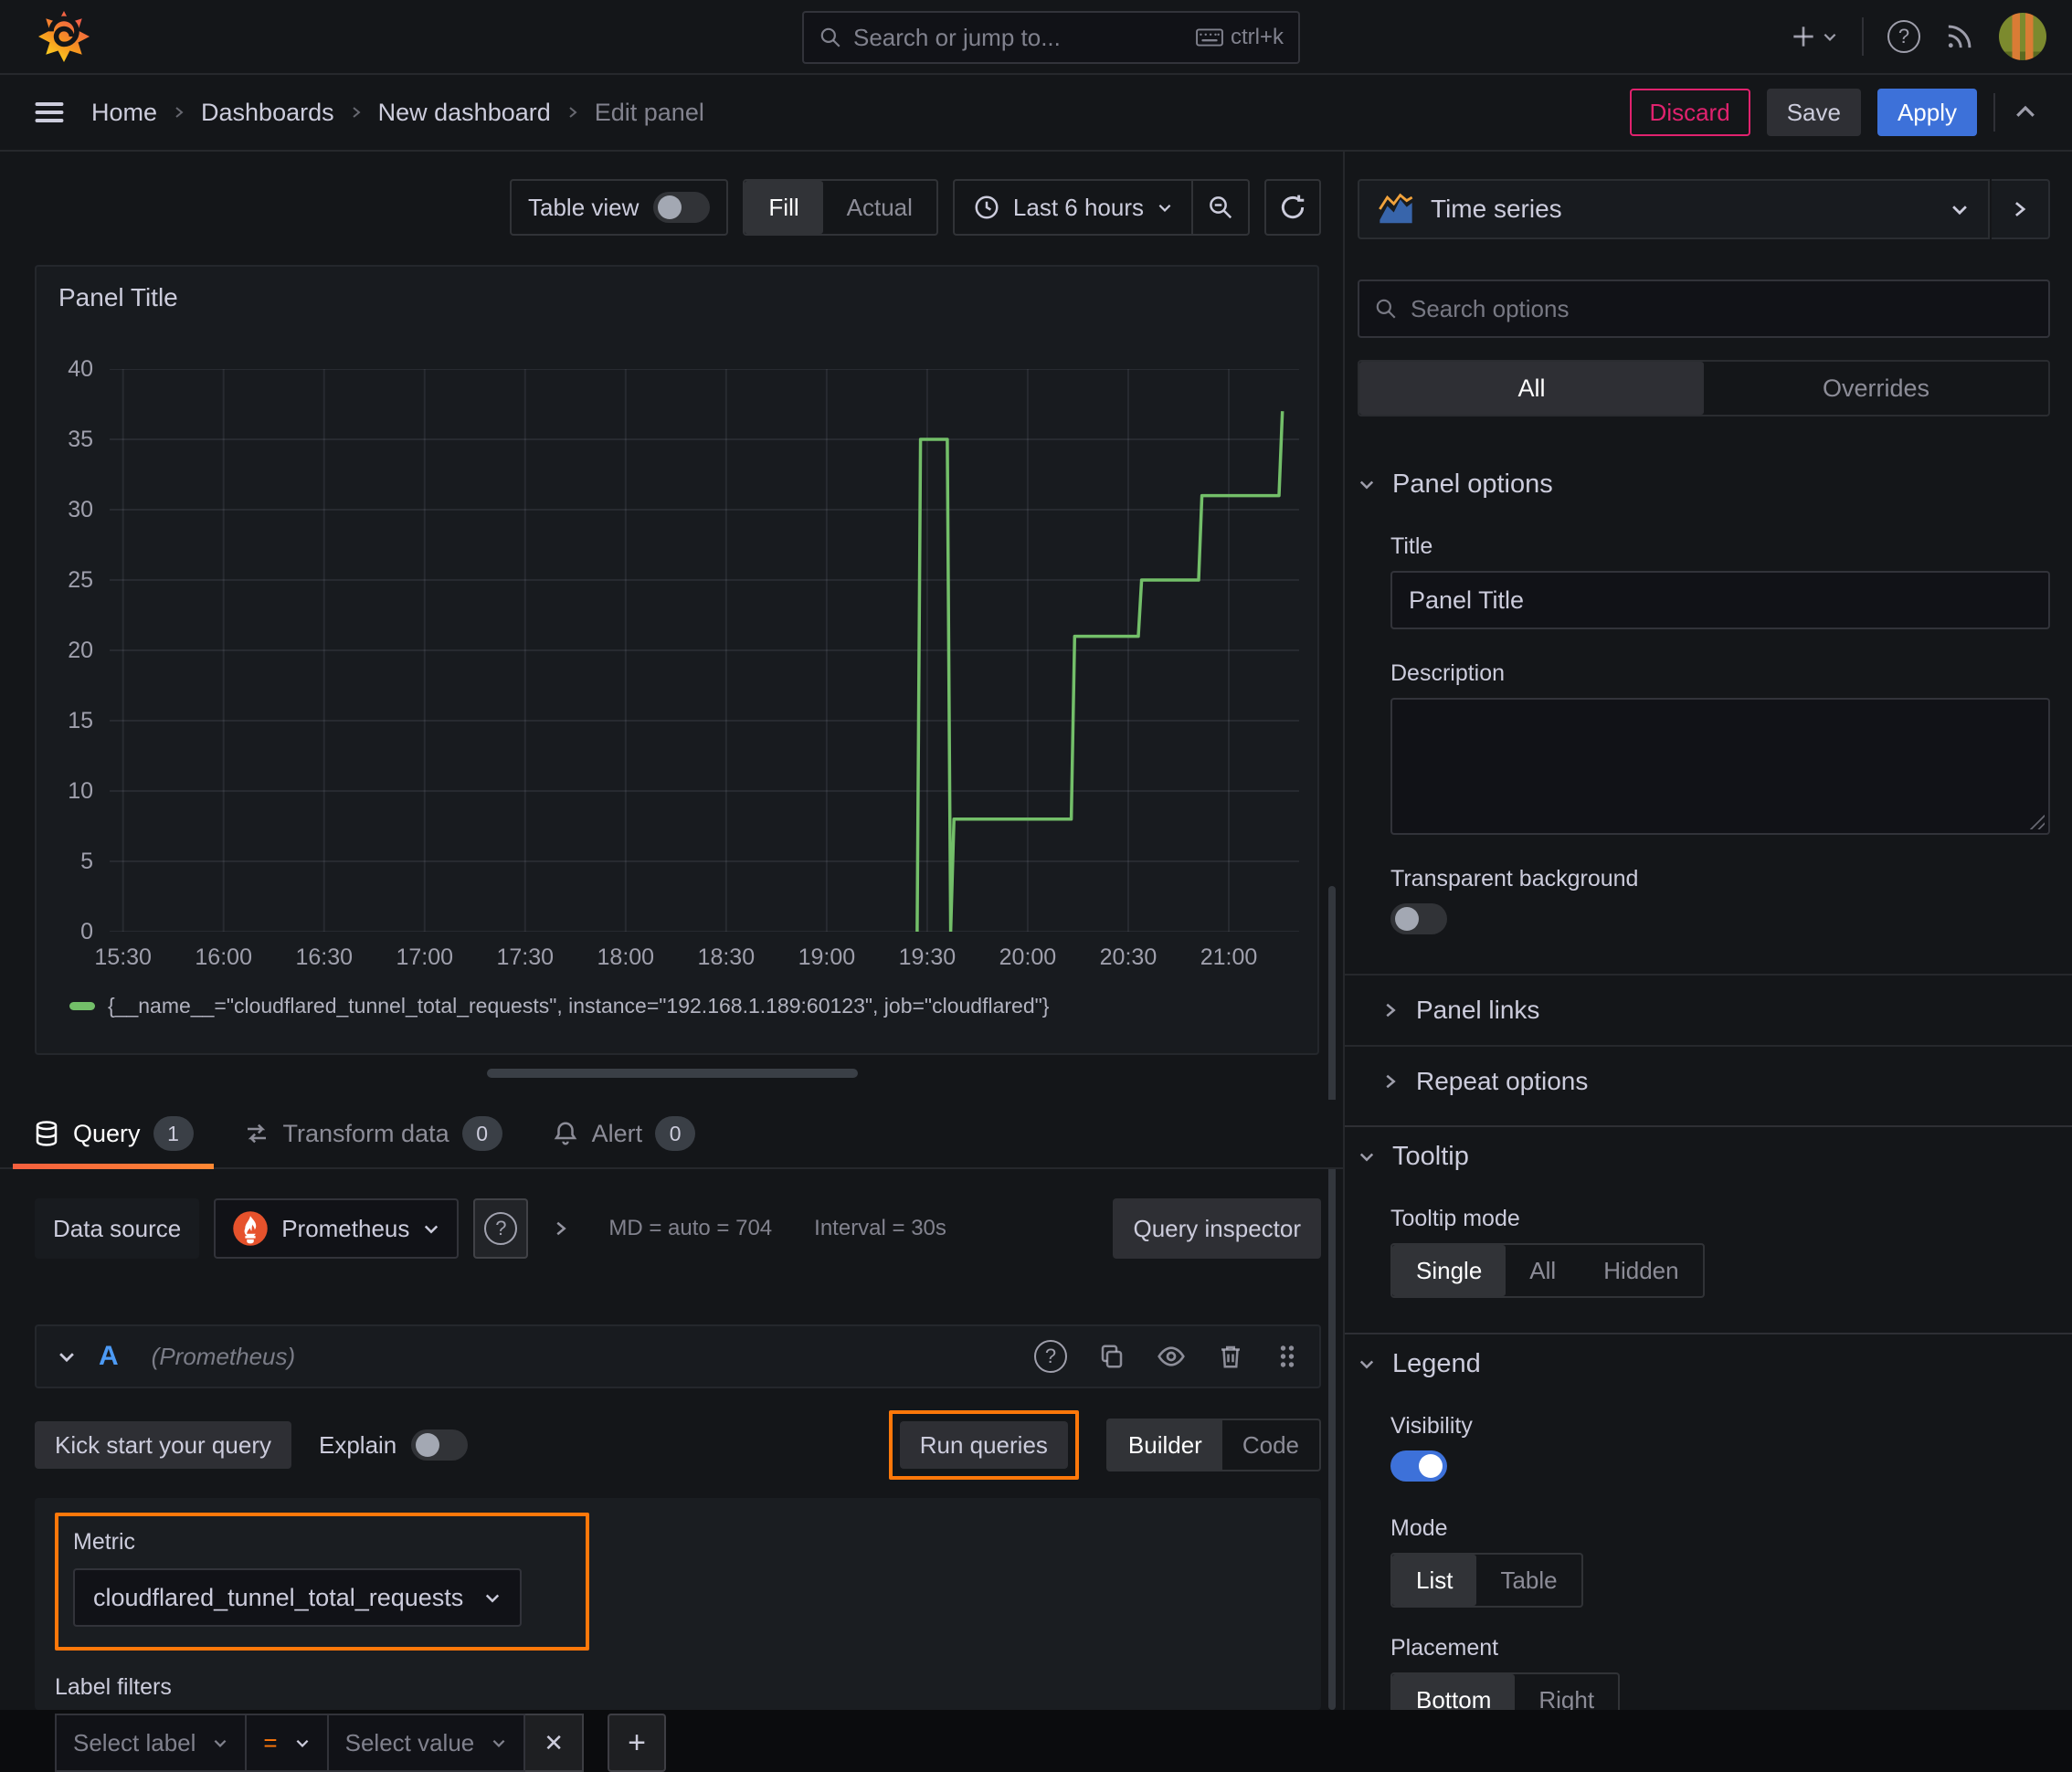 The width and height of the screenshot is (2072, 1772). I want to click on tab-transform-data: Transform data 0, so click(373, 1141).